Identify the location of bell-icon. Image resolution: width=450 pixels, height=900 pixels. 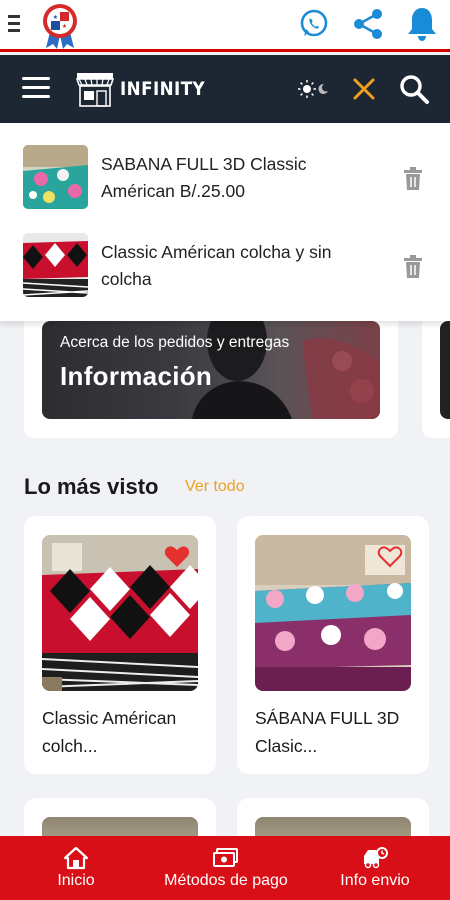
(422, 24).